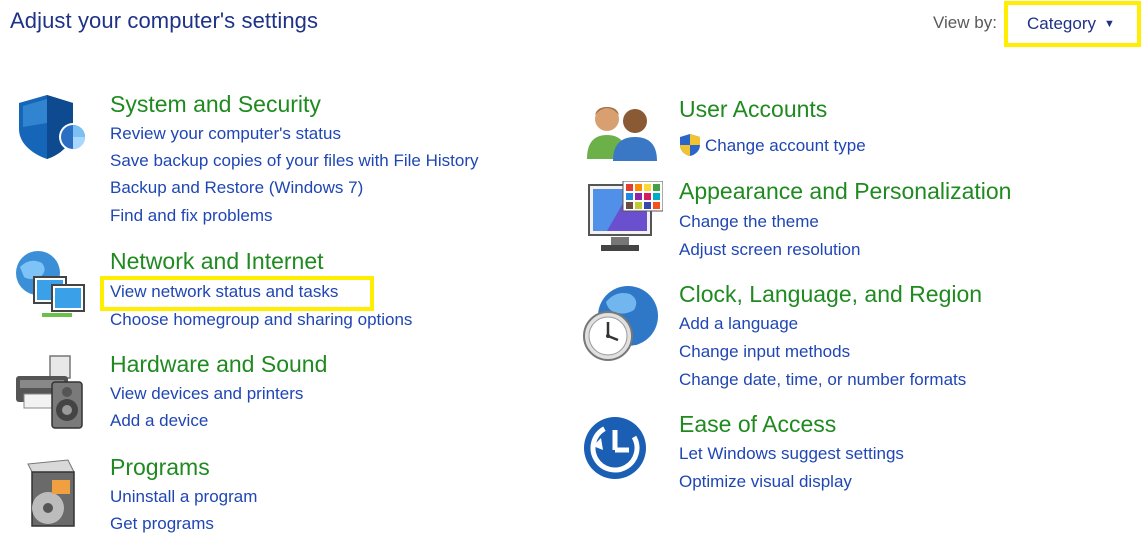 Image resolution: width=1141 pixels, height=537 pixels. I want to click on category-title-hardware-sound: Hardware and Sound, so click(218, 364).